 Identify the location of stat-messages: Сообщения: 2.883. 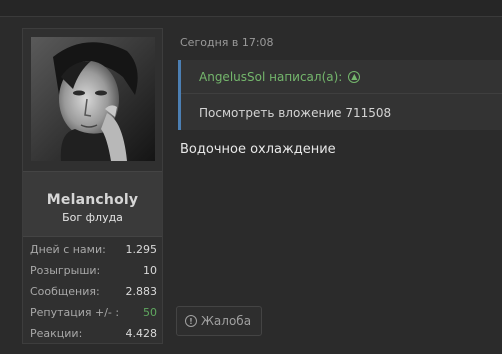
(93, 295).